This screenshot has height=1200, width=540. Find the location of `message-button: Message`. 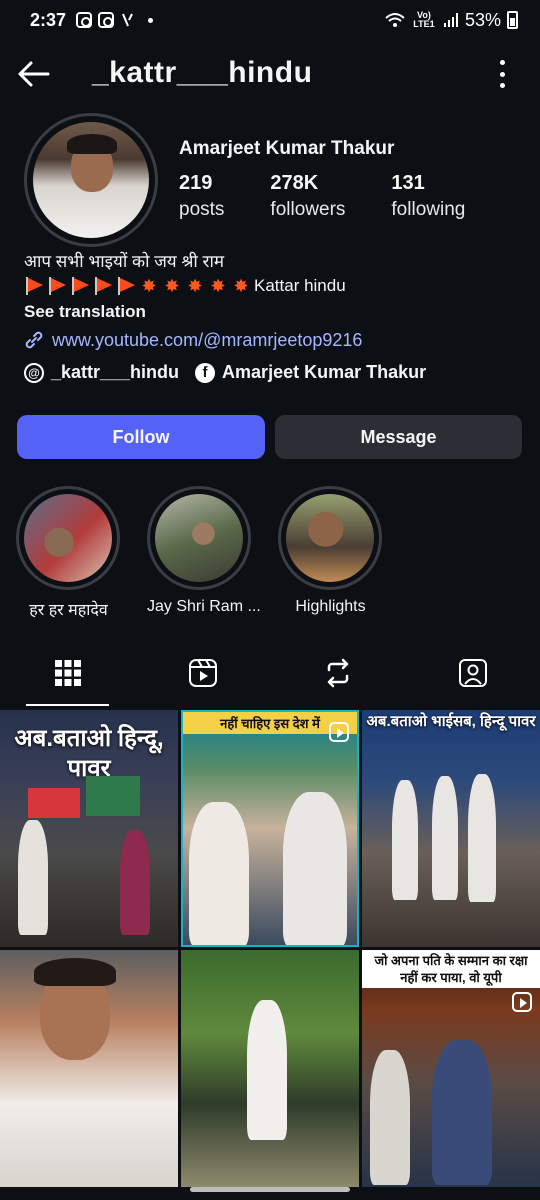

message-button: Message is located at coordinates (398, 437).